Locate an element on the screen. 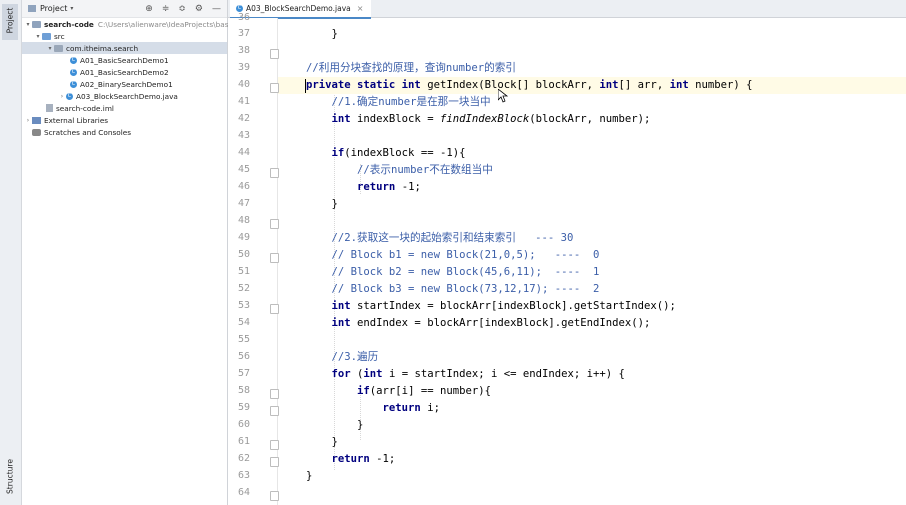 The image size is (906, 505). tree-item-scratches: Scratches and Consoles is located at coordinates (81, 132).